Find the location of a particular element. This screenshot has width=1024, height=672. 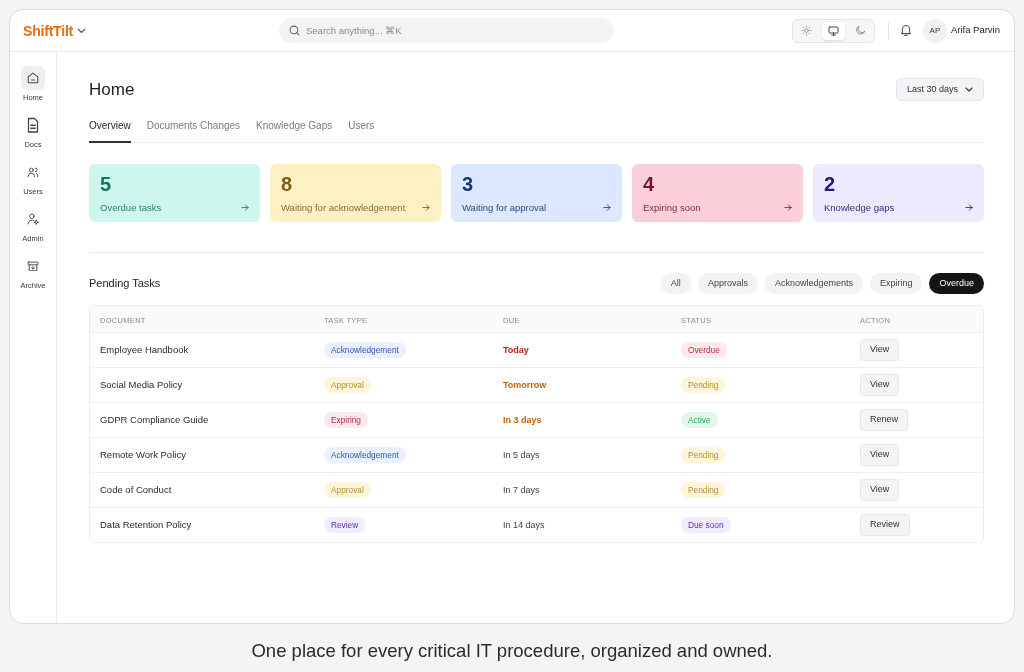

stat-value: 5 is located at coordinates (106, 184).